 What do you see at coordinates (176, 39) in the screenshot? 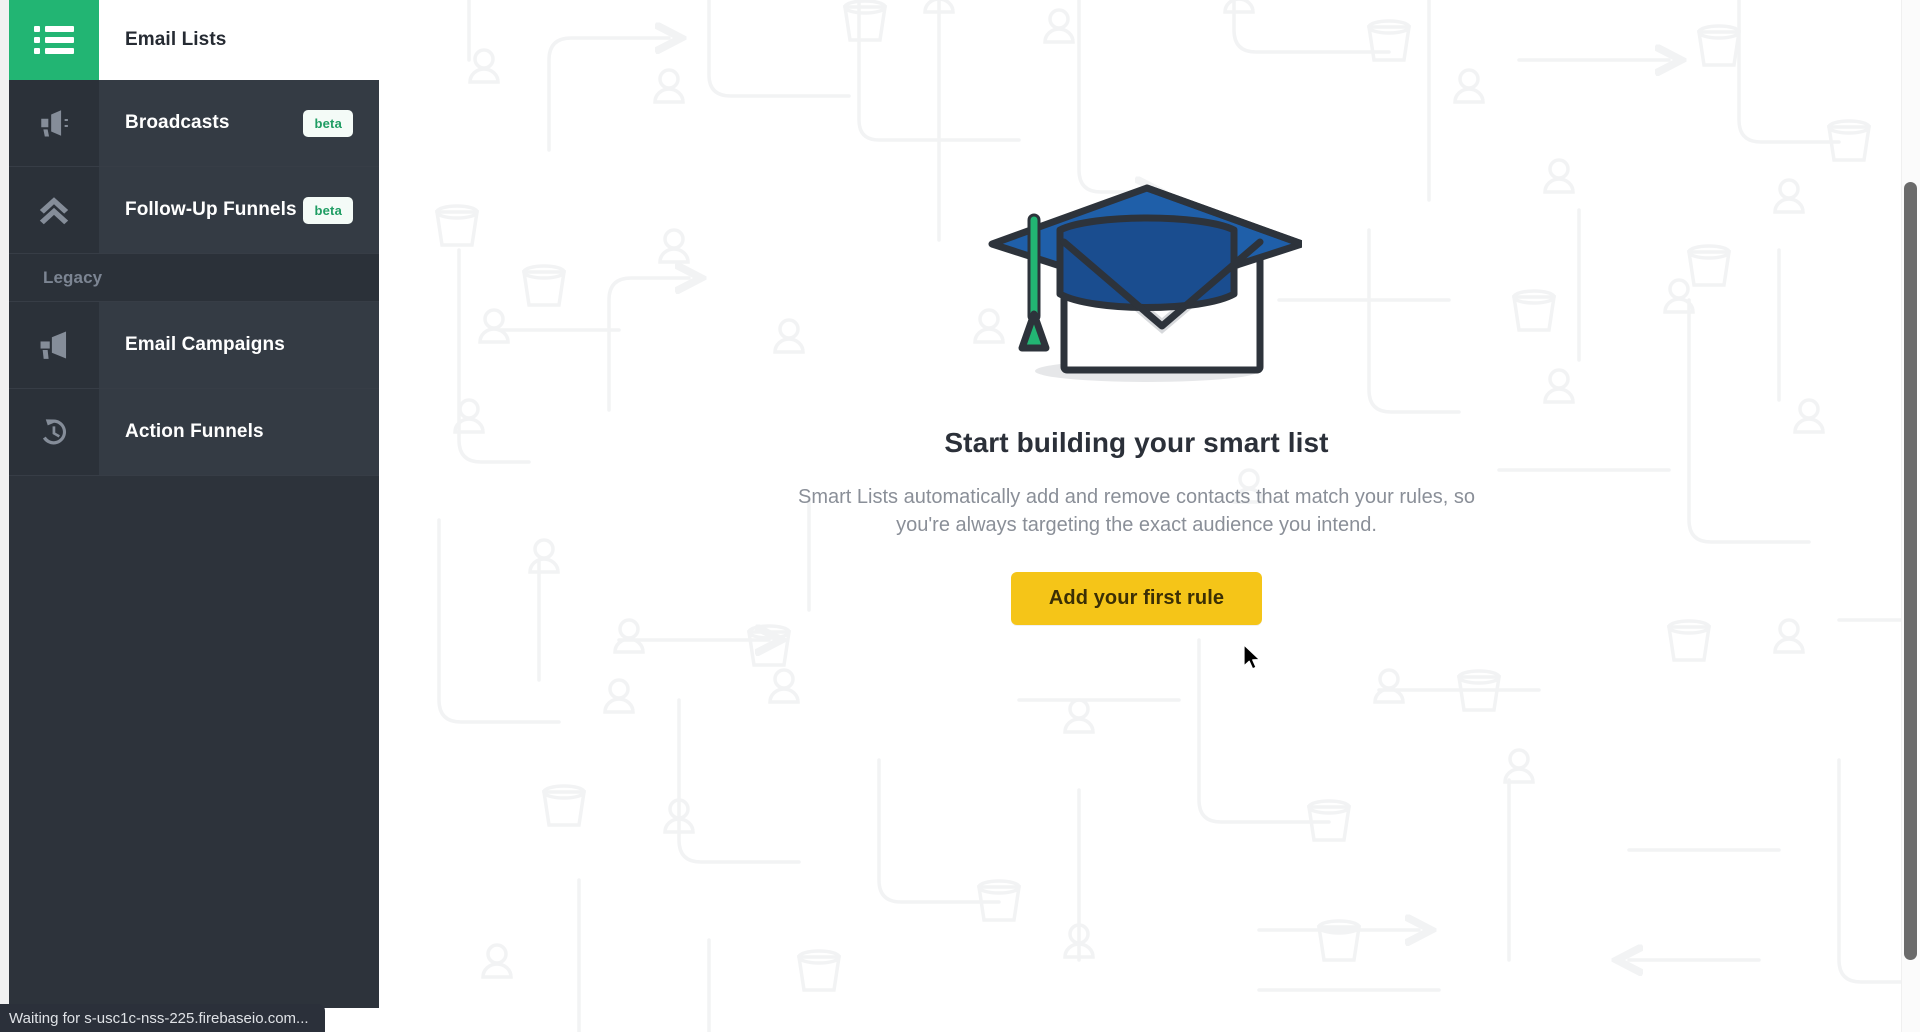
I see `sidebar-title: Email Lists` at bounding box center [176, 39].